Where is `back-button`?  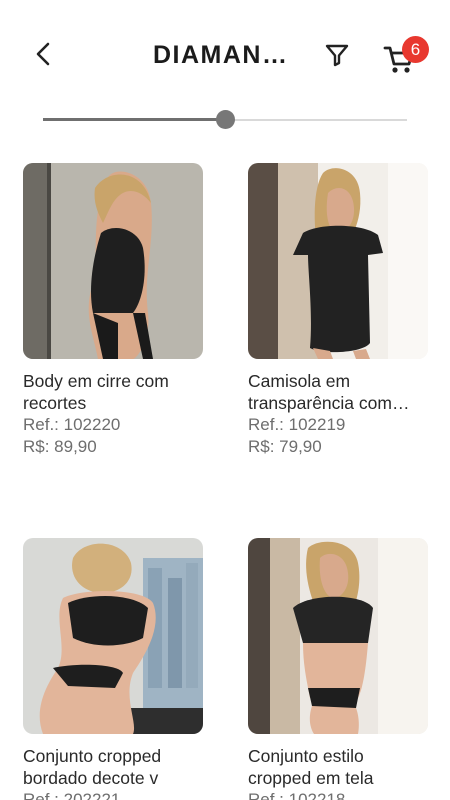 back-button is located at coordinates (44, 54).